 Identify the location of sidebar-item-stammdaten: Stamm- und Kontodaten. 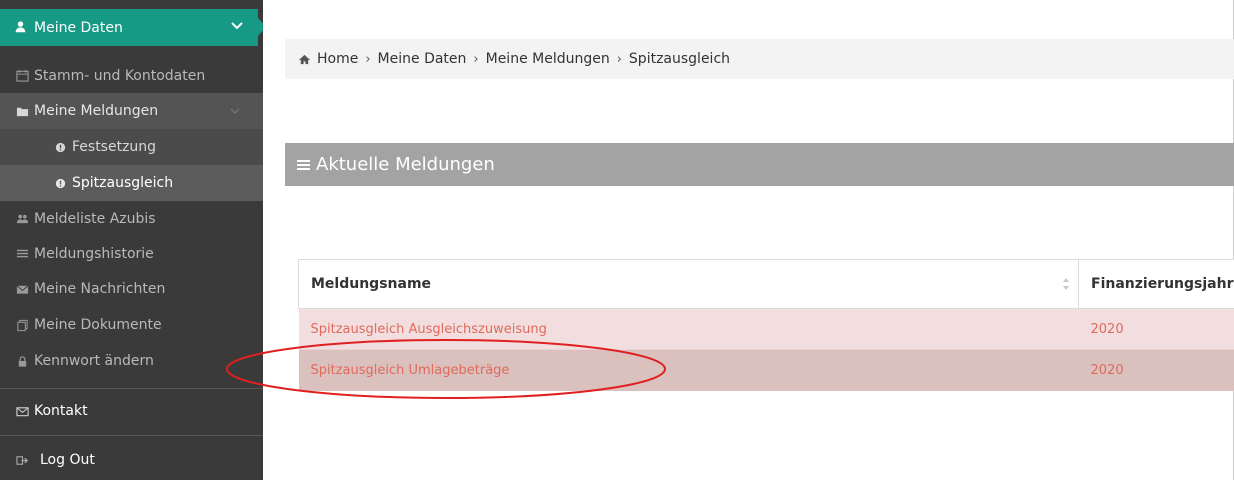
(131, 75).